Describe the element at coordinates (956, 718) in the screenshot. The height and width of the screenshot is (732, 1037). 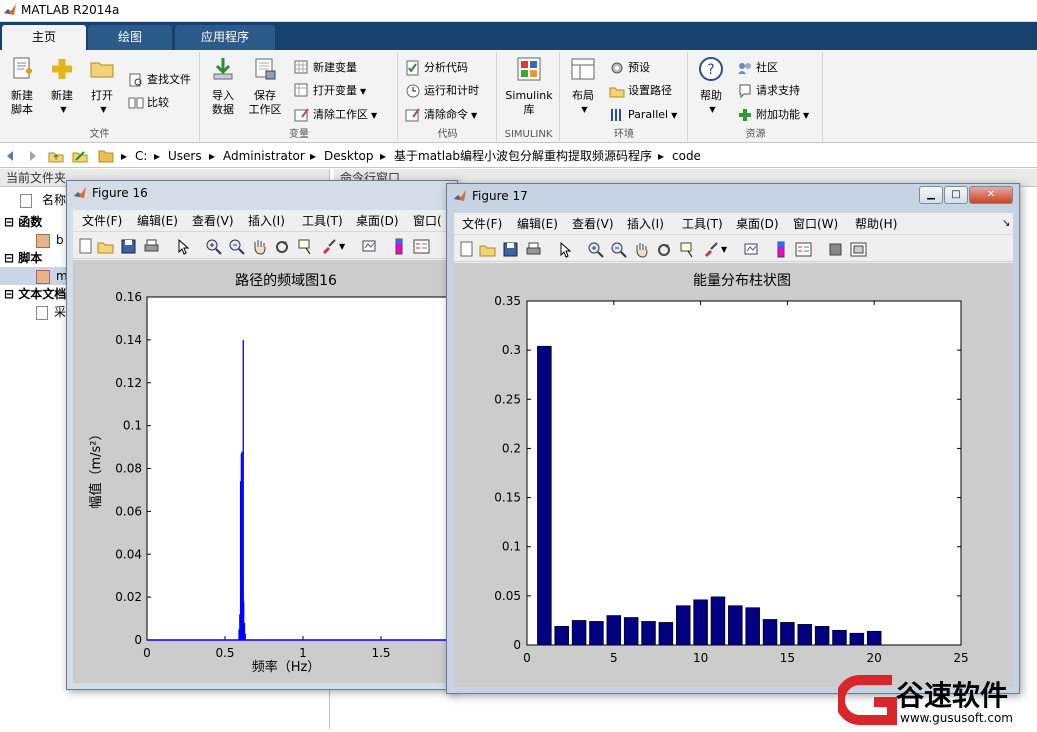
I see `watermark-url: www.gususoft.com` at that location.